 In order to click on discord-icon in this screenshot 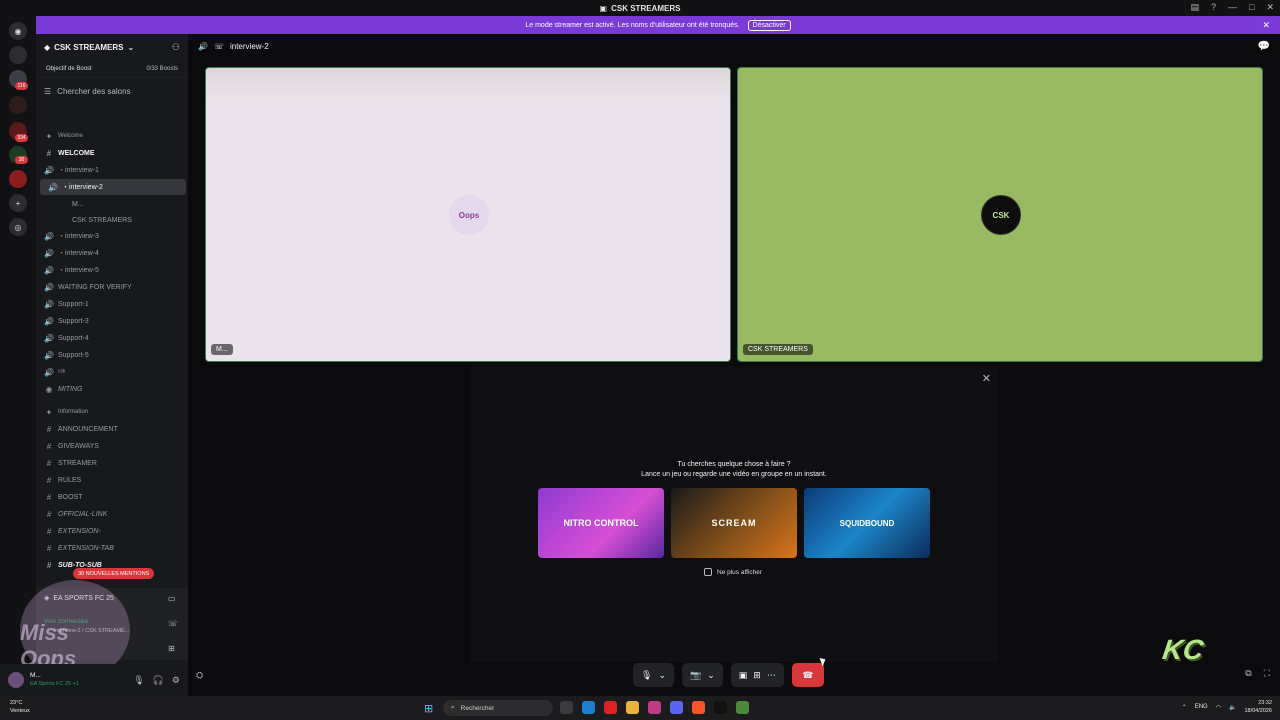, I will do `click(676, 707)`.